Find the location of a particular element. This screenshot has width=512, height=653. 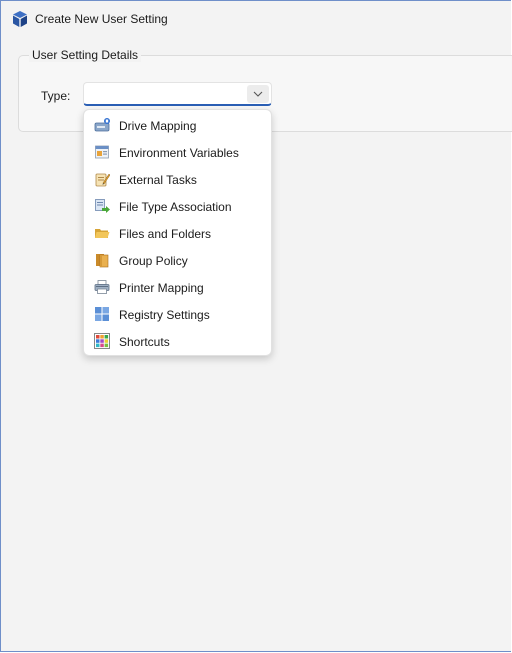

environment-icon is located at coordinates (102, 152).